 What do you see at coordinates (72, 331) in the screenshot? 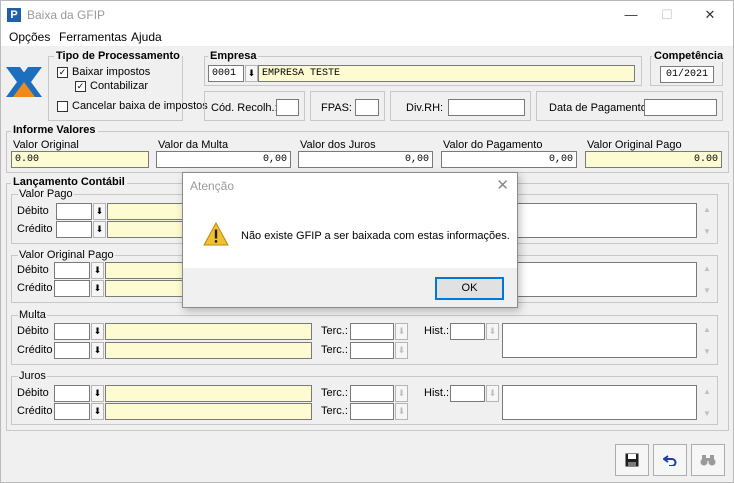
I see `multa-debito-input` at bounding box center [72, 331].